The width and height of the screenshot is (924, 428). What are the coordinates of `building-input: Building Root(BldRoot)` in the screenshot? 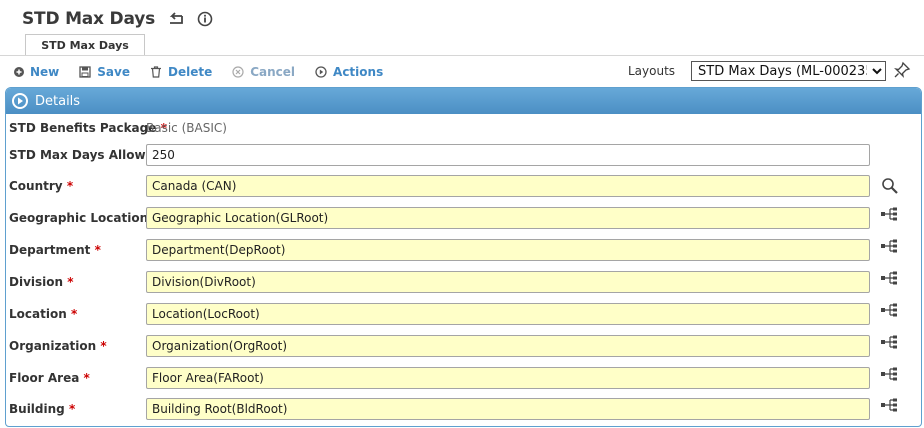 It's located at (508, 409).